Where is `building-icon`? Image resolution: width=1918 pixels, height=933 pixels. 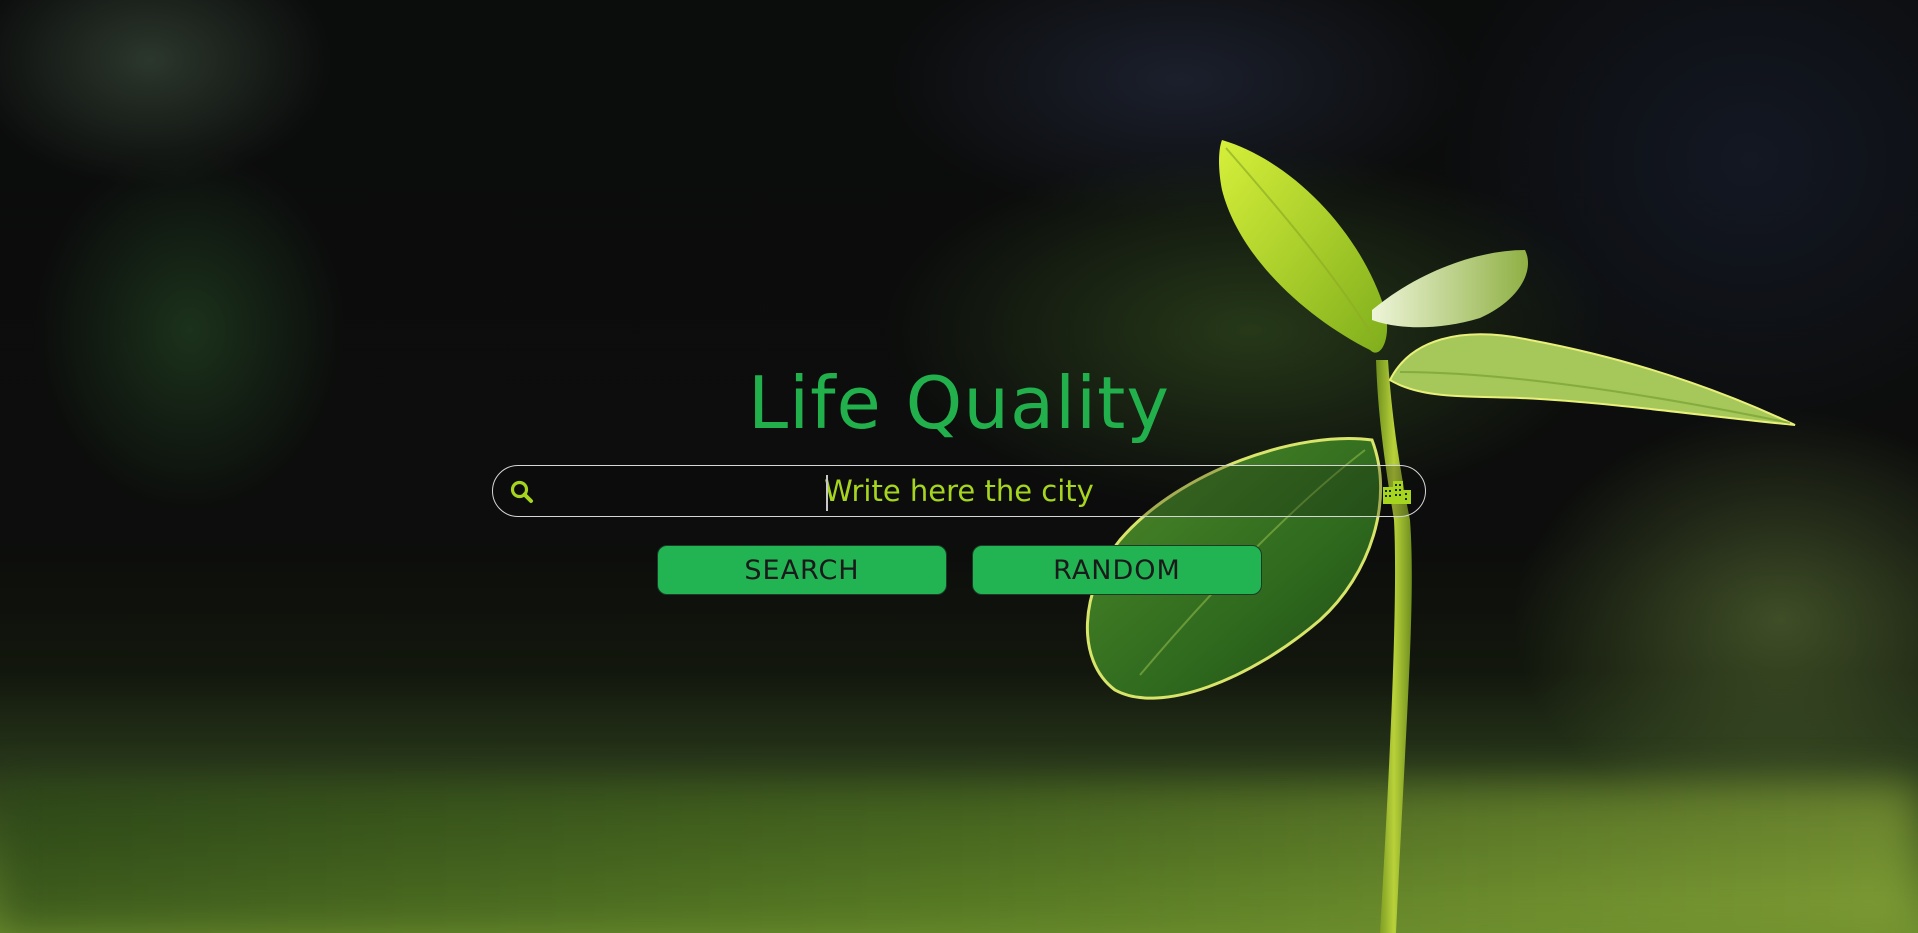 building-icon is located at coordinates (1397, 492).